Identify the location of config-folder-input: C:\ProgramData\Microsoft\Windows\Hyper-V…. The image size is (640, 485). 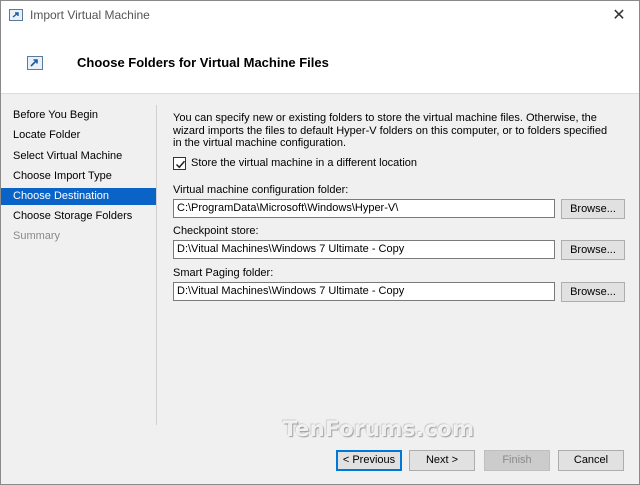
(364, 208).